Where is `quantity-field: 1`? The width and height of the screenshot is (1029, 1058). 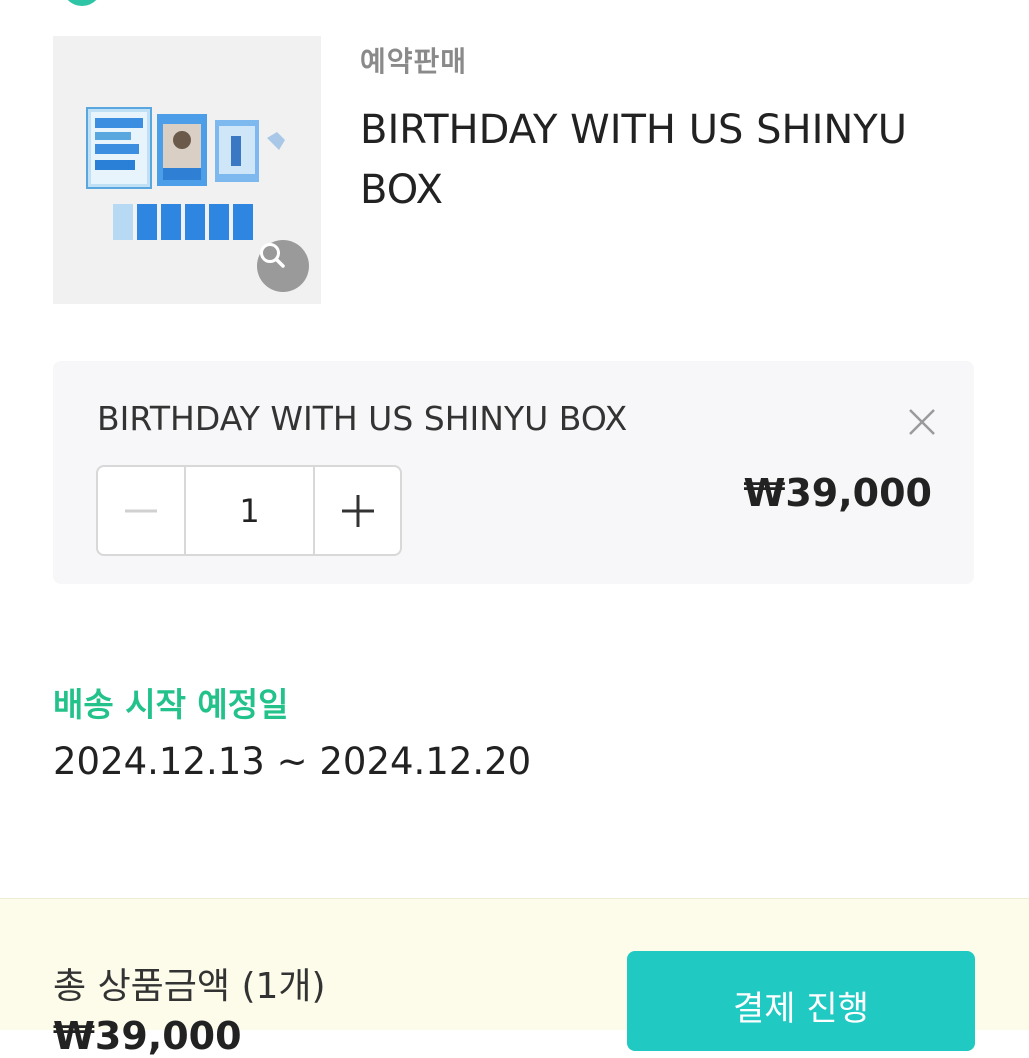
quantity-field: 1 is located at coordinates (249, 510).